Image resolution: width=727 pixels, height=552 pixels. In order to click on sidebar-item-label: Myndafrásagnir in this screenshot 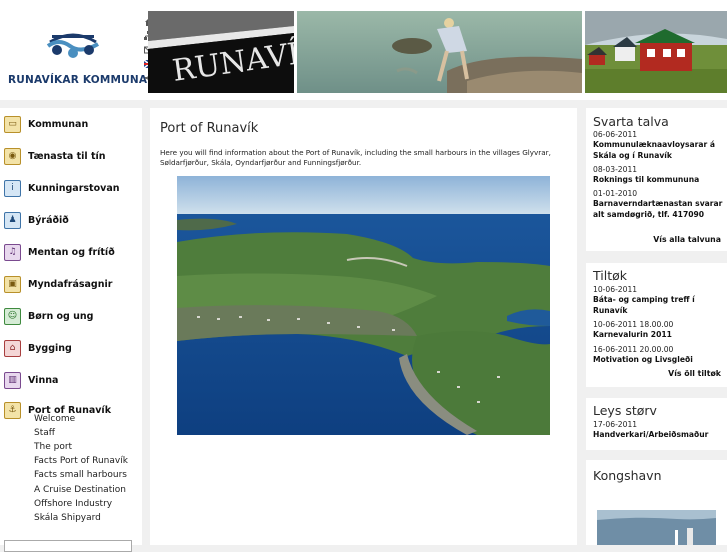, I will do `click(70, 284)`.